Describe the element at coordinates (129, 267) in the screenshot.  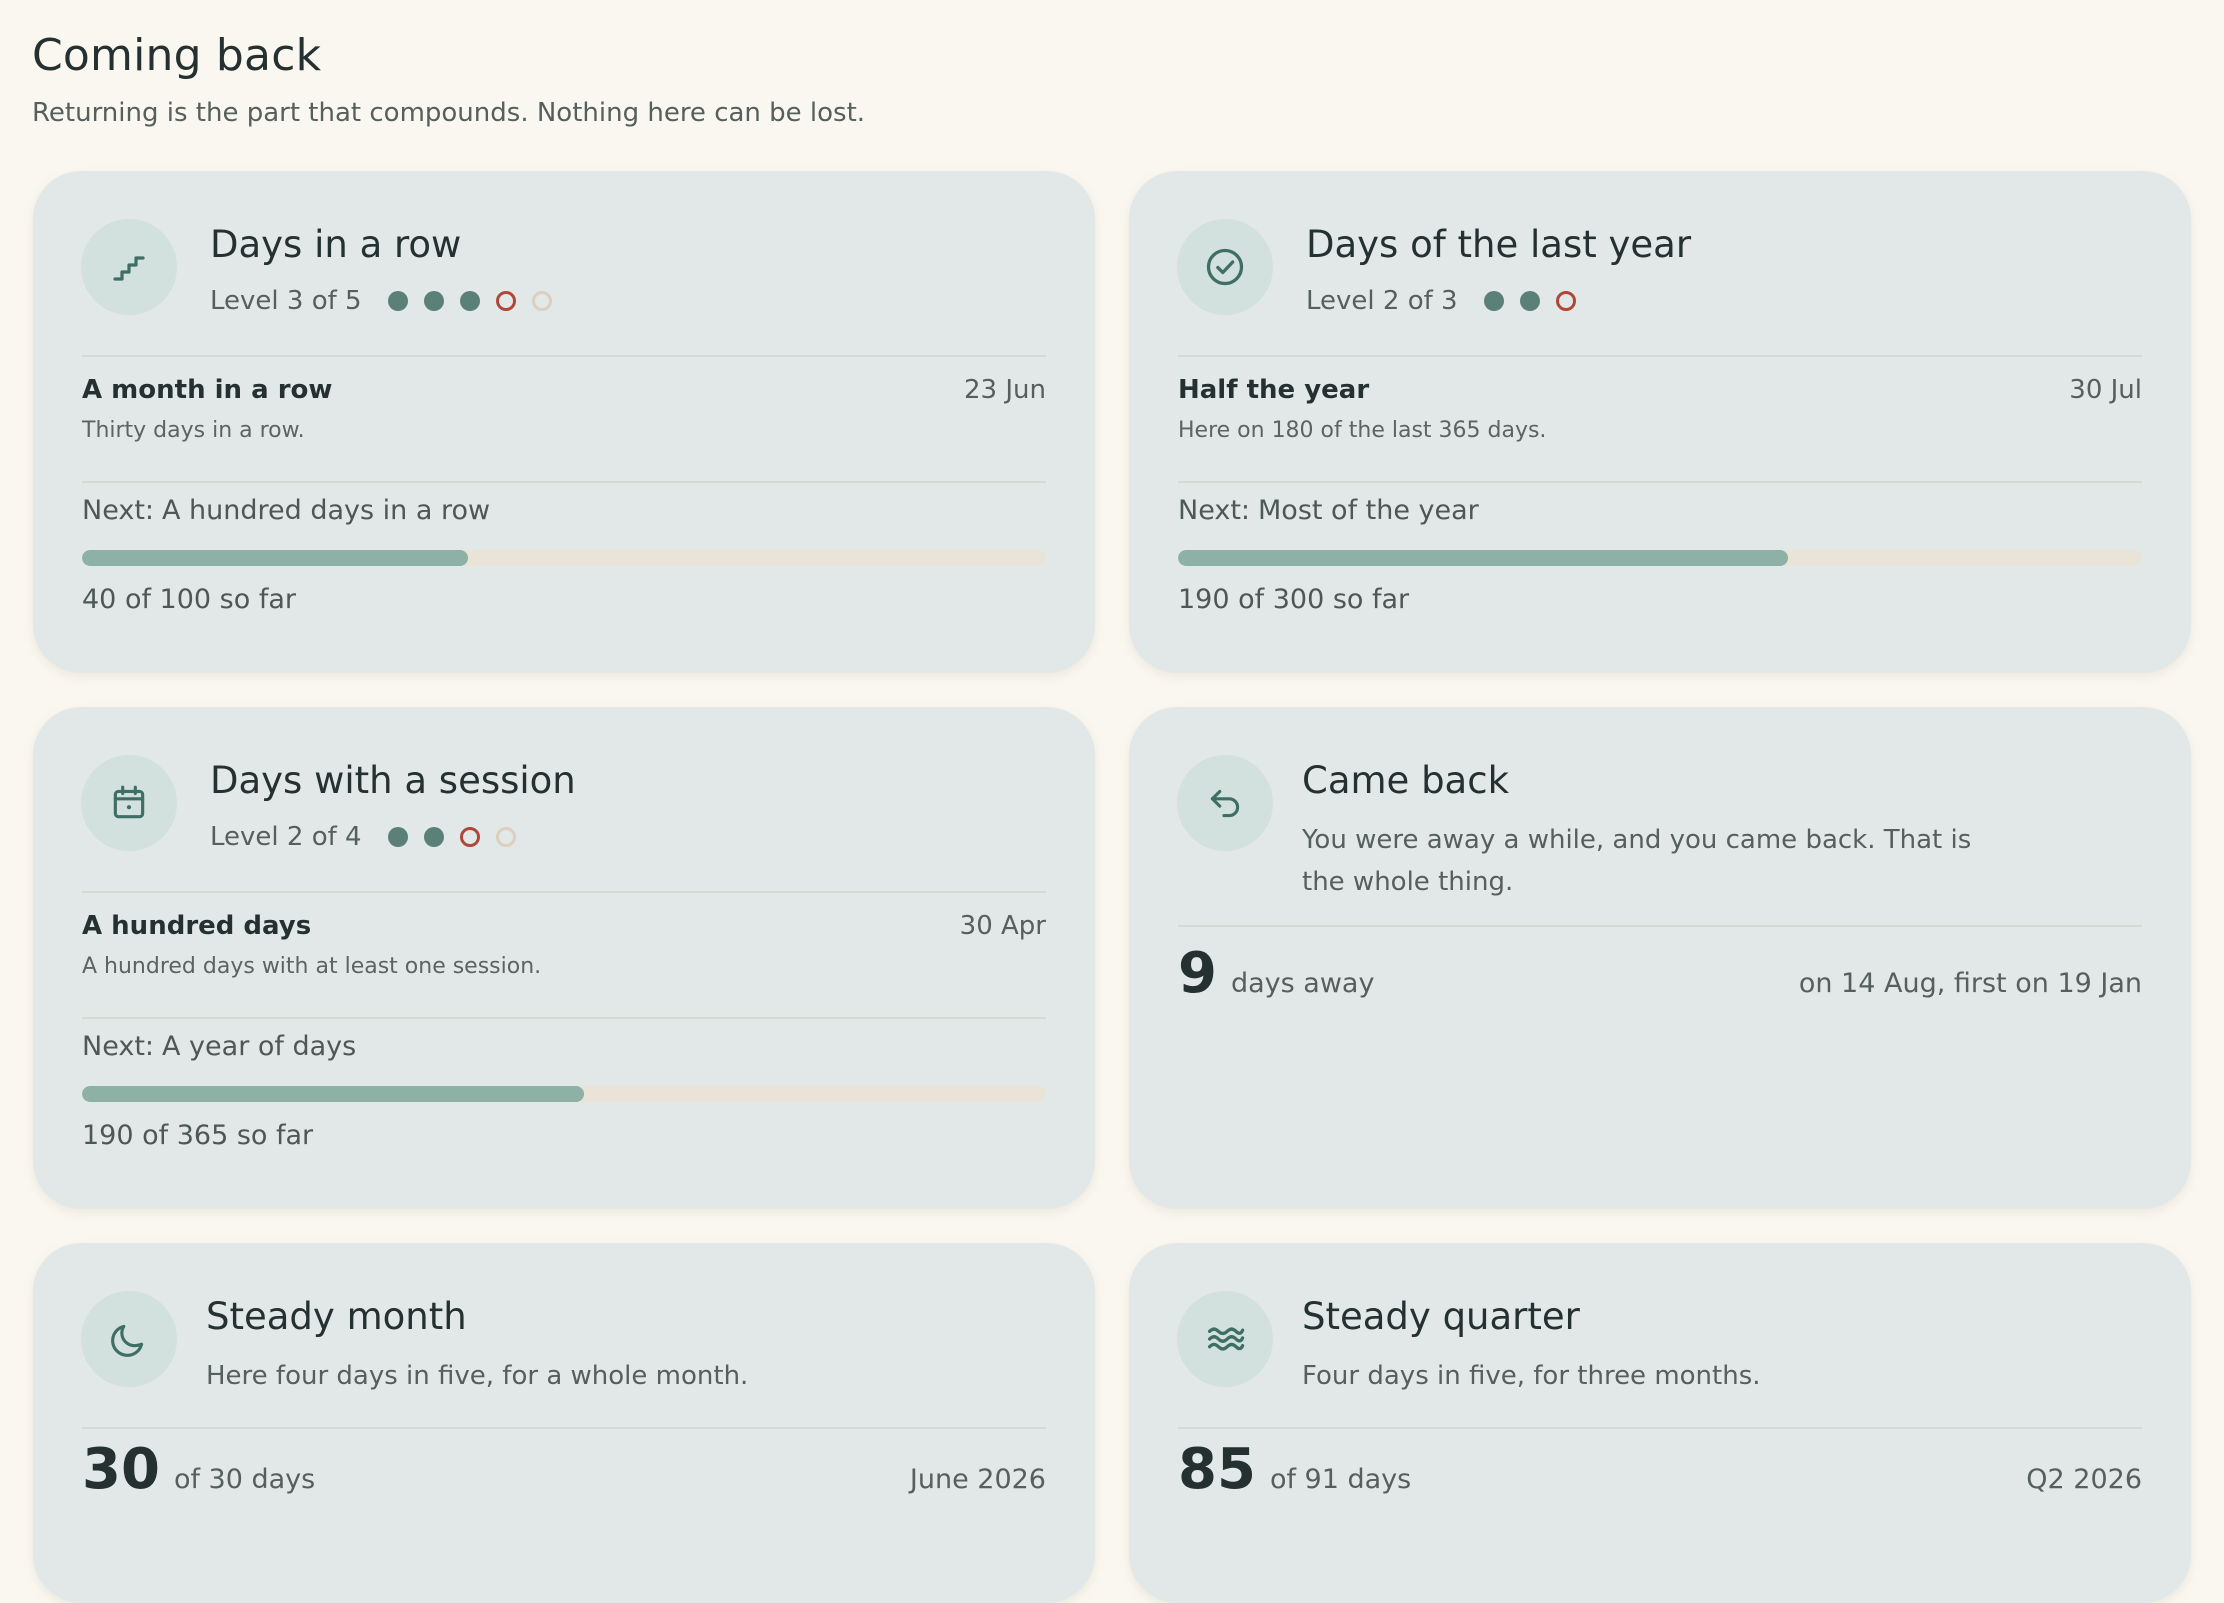
I see `stairs-icon` at that location.